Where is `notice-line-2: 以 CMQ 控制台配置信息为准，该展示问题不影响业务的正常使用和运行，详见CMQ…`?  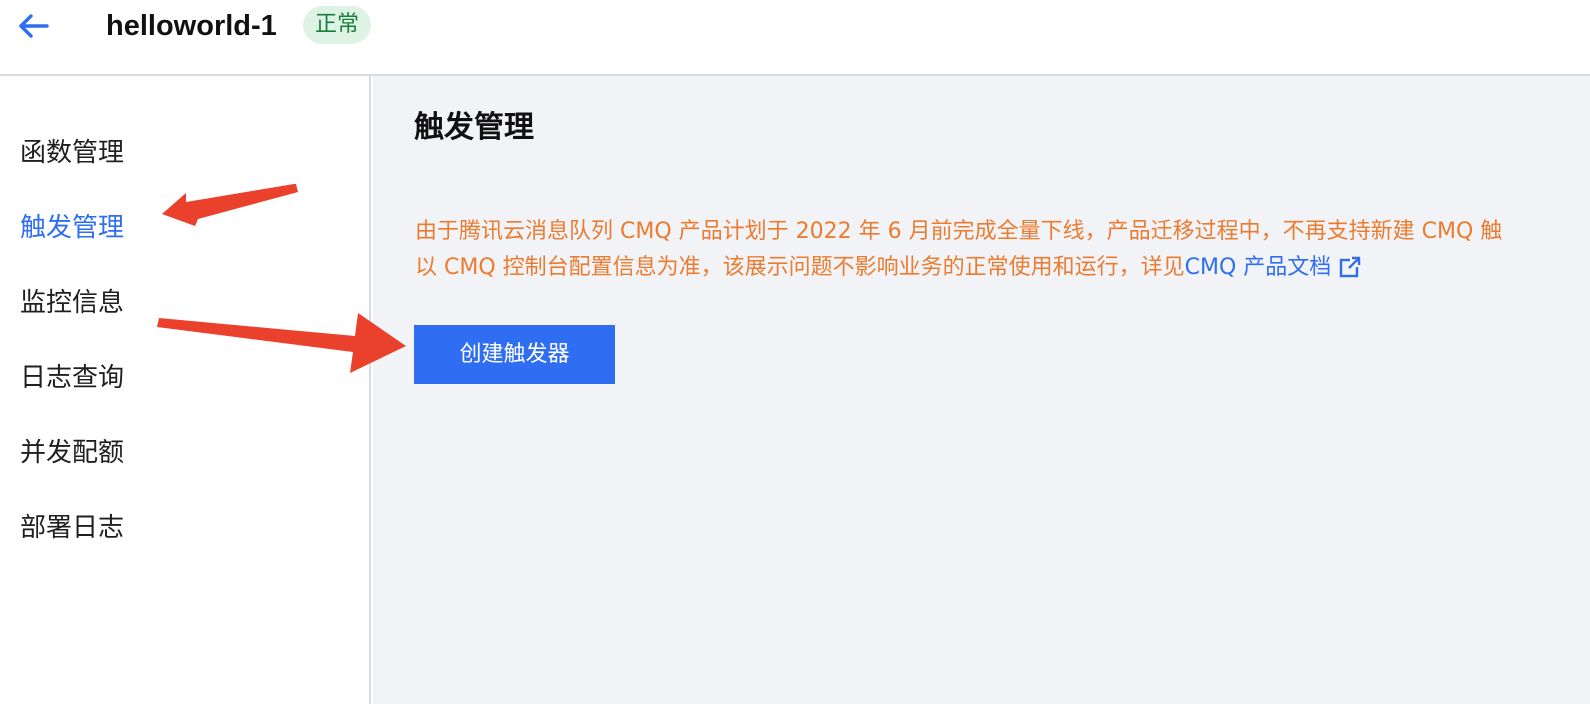
notice-line-2: 以 CMQ 控制台配置信息为准，该展示问题不影响业务的正常使用和运行，详见CMQ… is located at coordinates (1002, 268).